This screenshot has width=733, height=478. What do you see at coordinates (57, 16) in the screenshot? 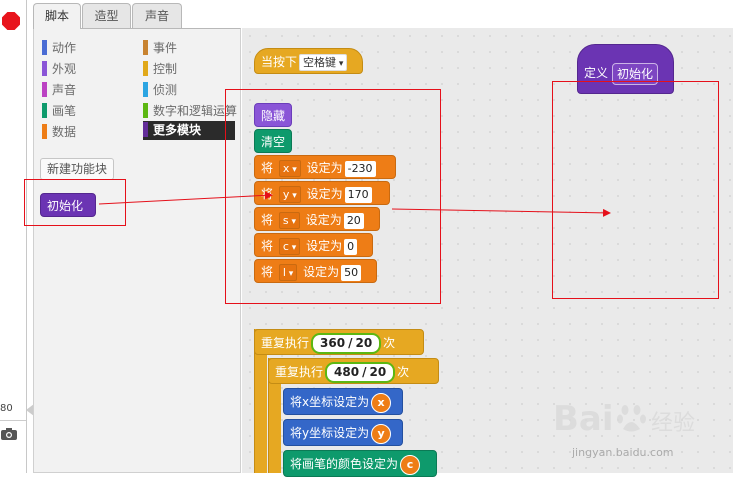
I see `tab-script: 脚本` at bounding box center [57, 16].